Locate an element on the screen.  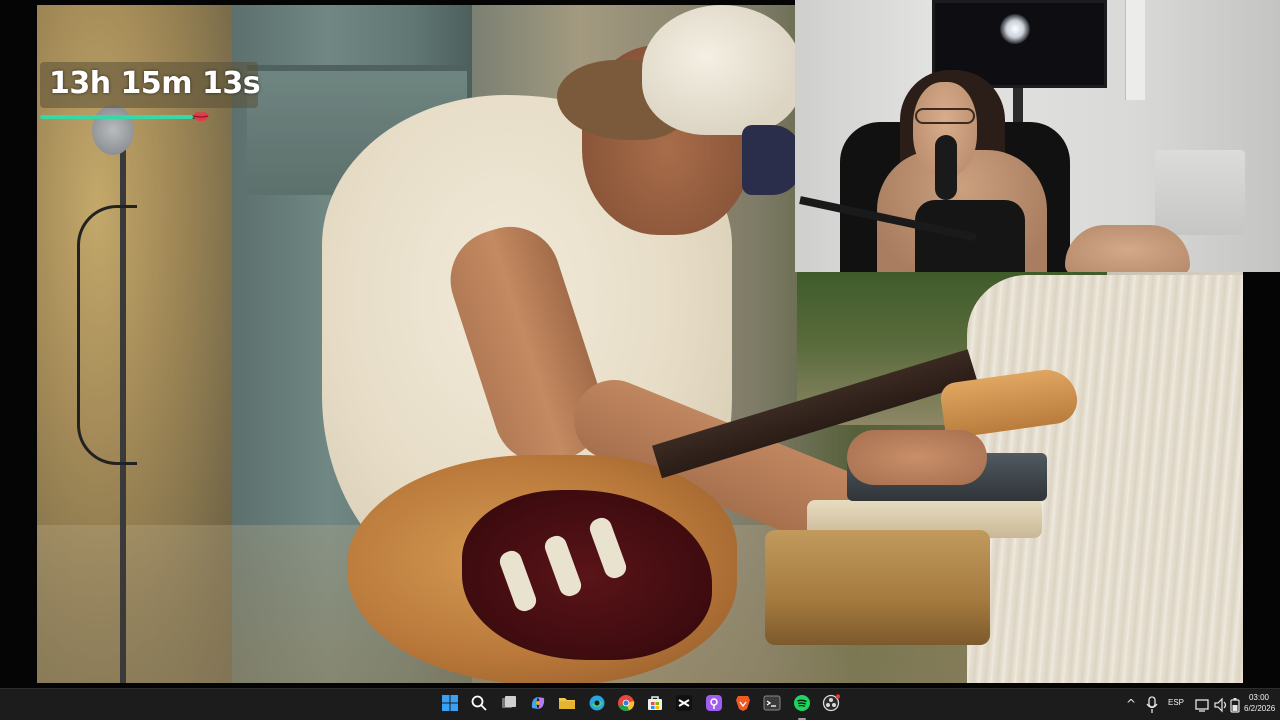
subathon-timer-progress-bar is located at coordinates (117, 117).